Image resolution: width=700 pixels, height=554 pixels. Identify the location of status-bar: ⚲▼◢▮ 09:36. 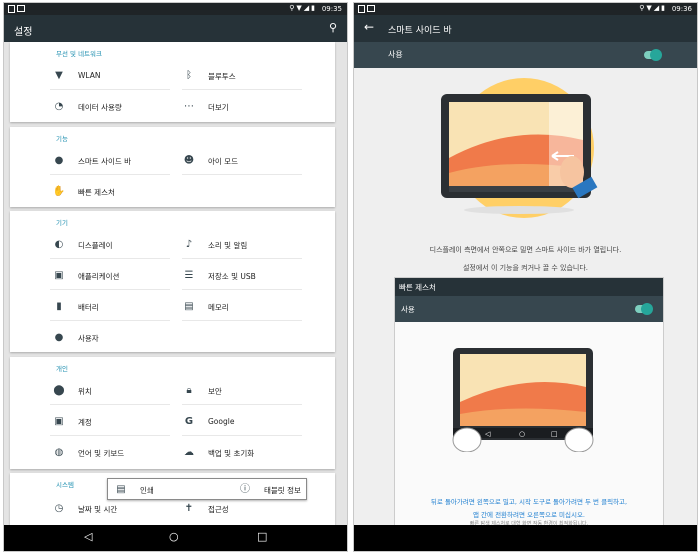
(525, 9).